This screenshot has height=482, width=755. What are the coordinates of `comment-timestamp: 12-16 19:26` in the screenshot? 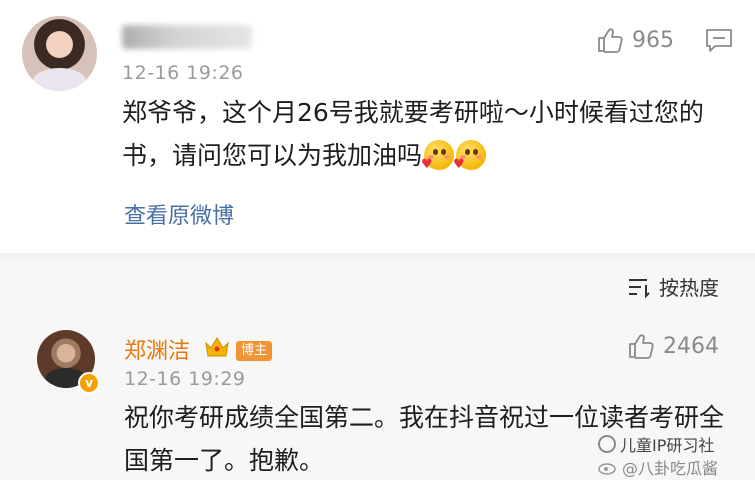 It's located at (183, 73).